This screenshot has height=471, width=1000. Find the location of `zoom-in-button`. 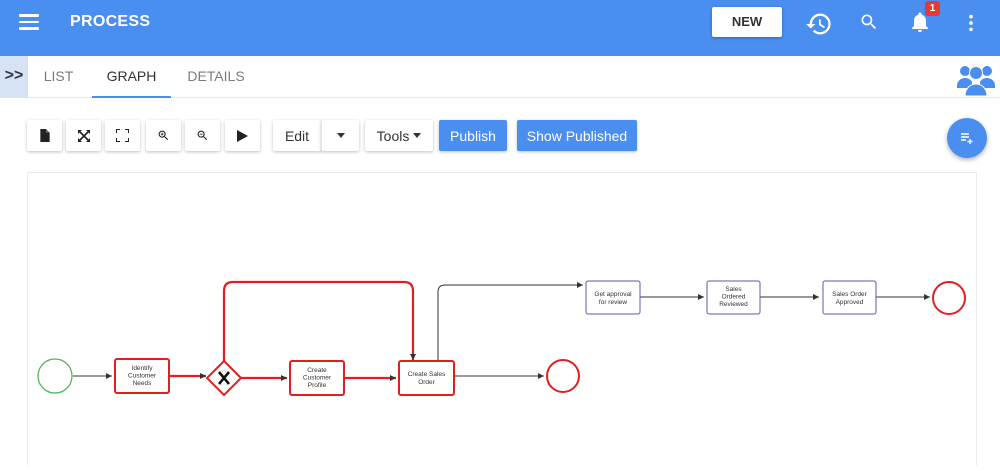

zoom-in-button is located at coordinates (163, 135).